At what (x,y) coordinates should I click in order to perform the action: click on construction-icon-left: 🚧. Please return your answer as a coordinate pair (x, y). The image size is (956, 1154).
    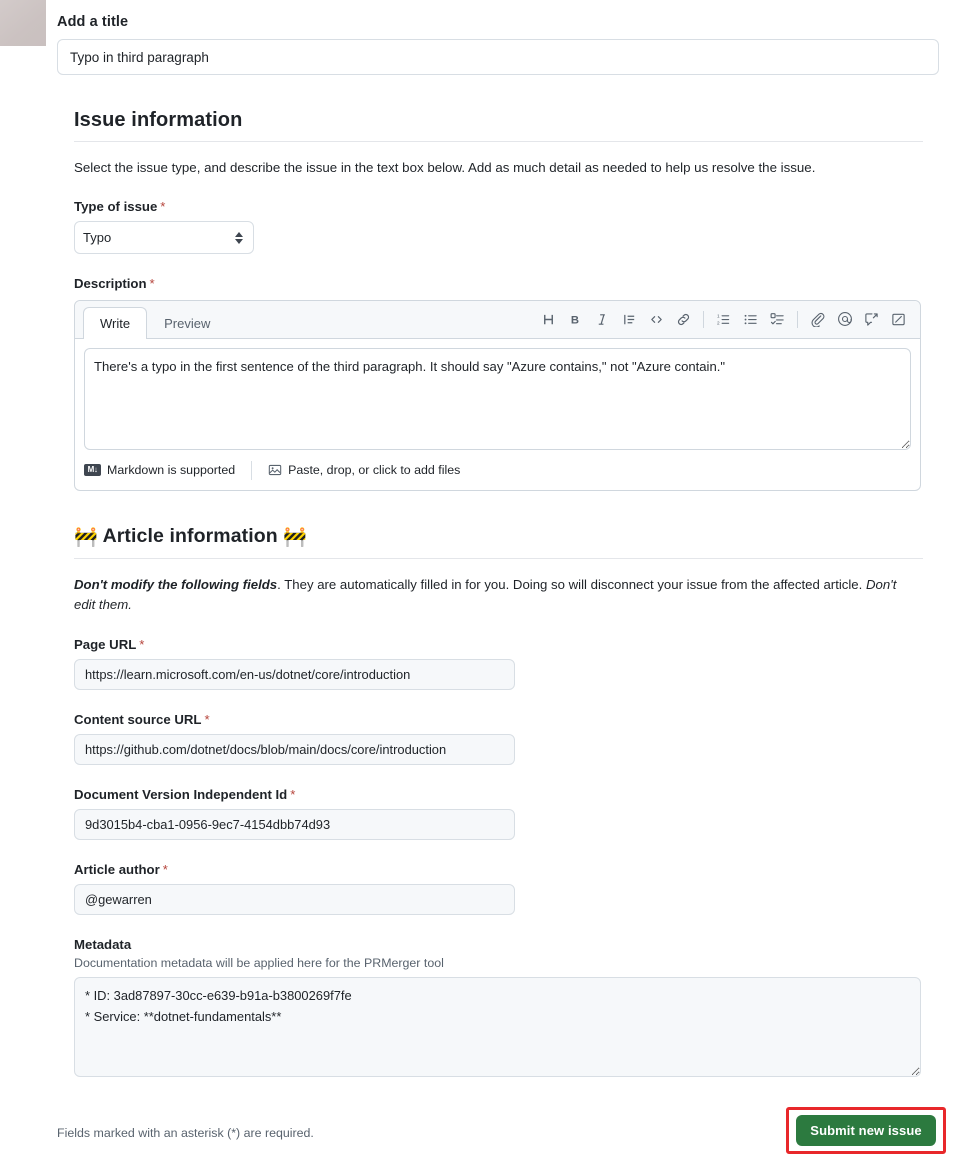
    Looking at the image, I should click on (86, 538).